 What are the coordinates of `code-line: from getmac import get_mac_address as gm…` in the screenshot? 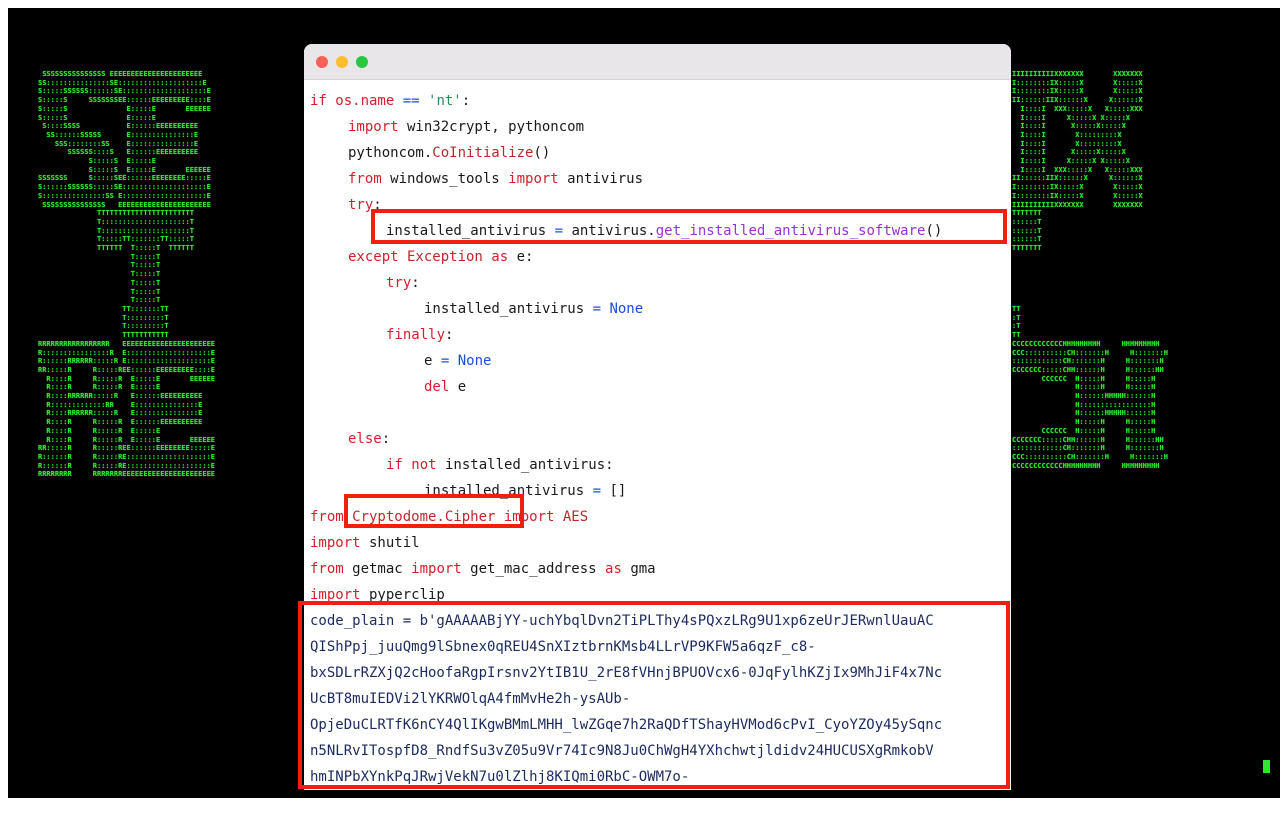 It's located at (657, 569).